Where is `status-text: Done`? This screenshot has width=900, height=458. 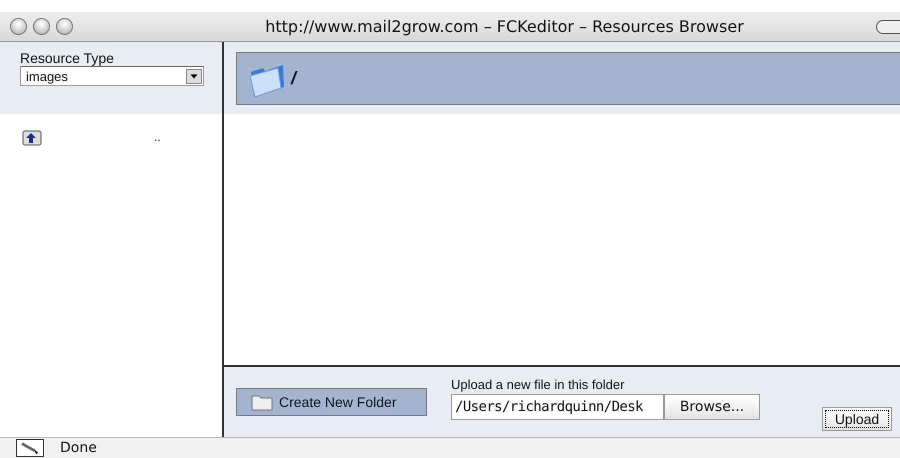 status-text: Done is located at coordinates (78, 448).